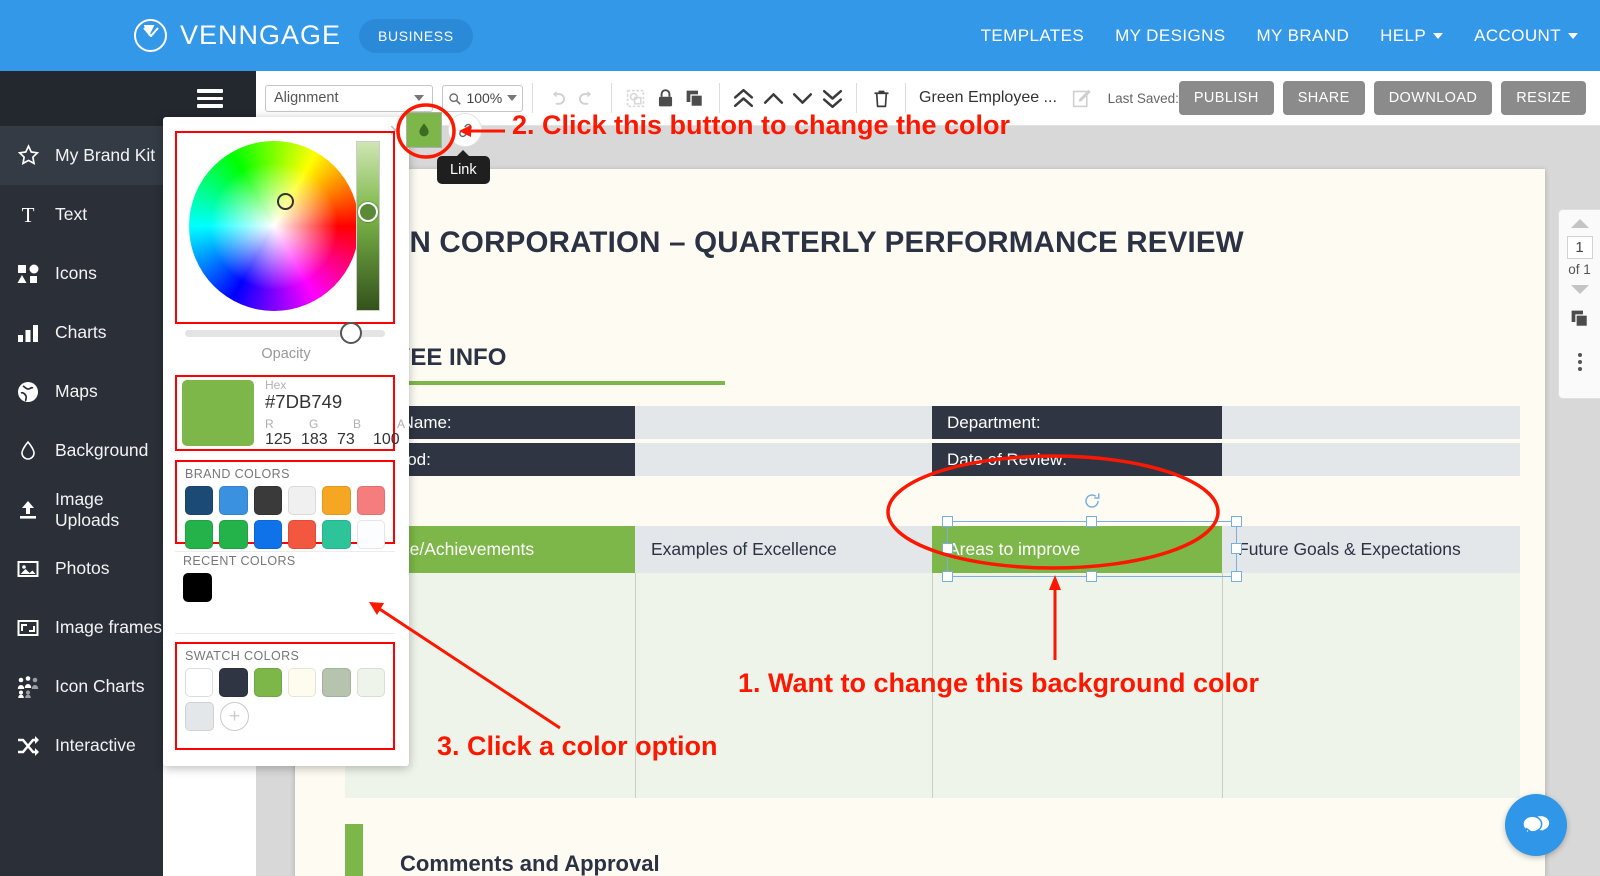 This screenshot has height=876, width=1600. I want to click on department-value, so click(1371, 422).